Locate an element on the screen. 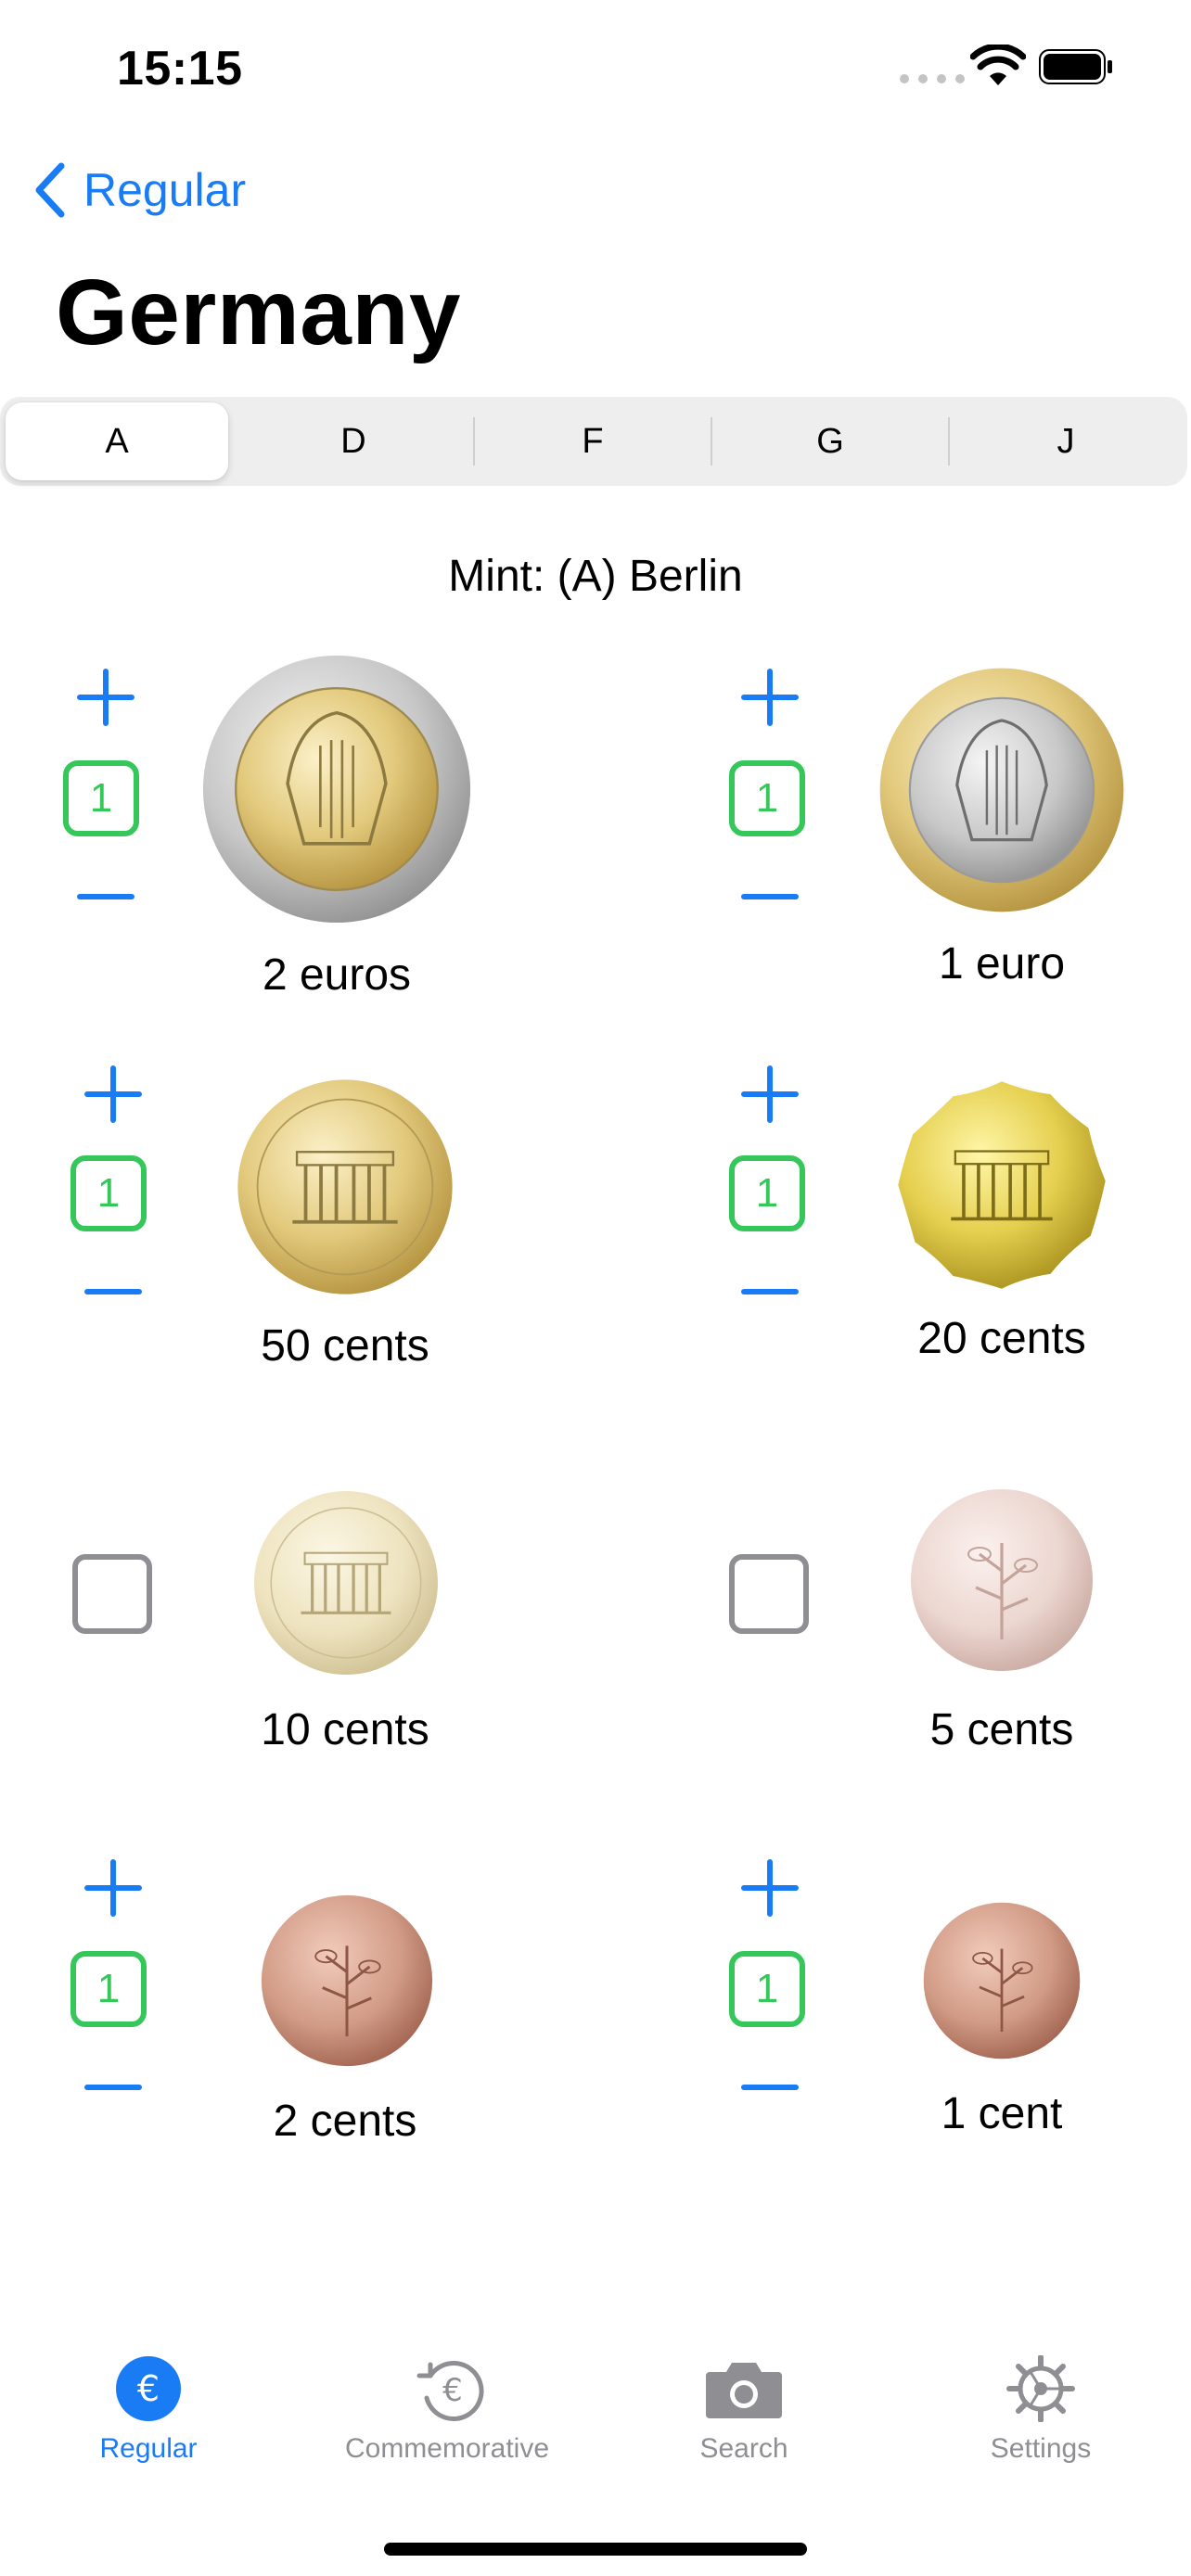  coin-1-euro-image is located at coordinates (1001, 790).